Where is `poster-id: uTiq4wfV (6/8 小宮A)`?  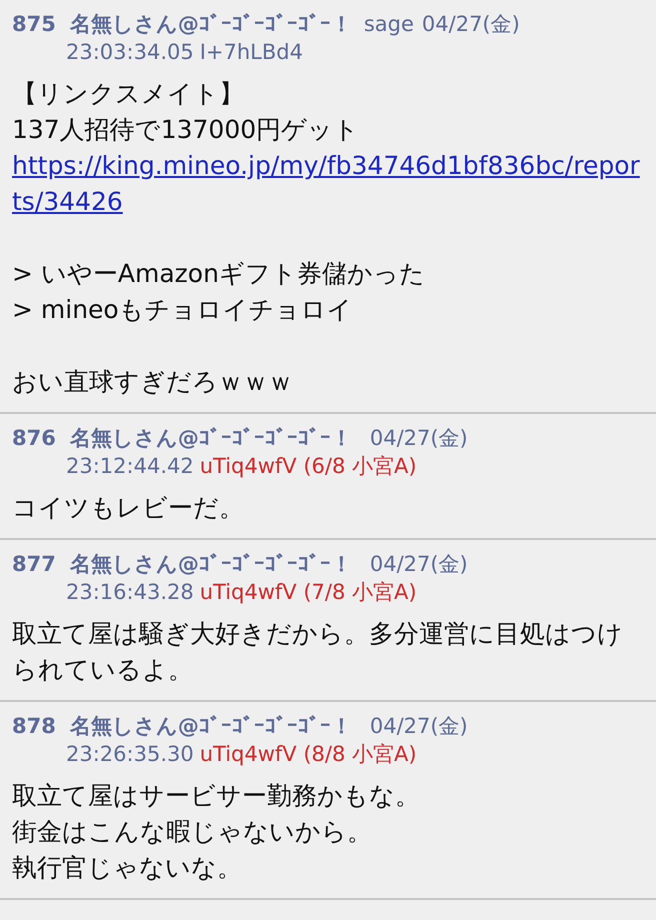 poster-id: uTiq4wfV (6/8 小宮A) is located at coordinates (308, 466).